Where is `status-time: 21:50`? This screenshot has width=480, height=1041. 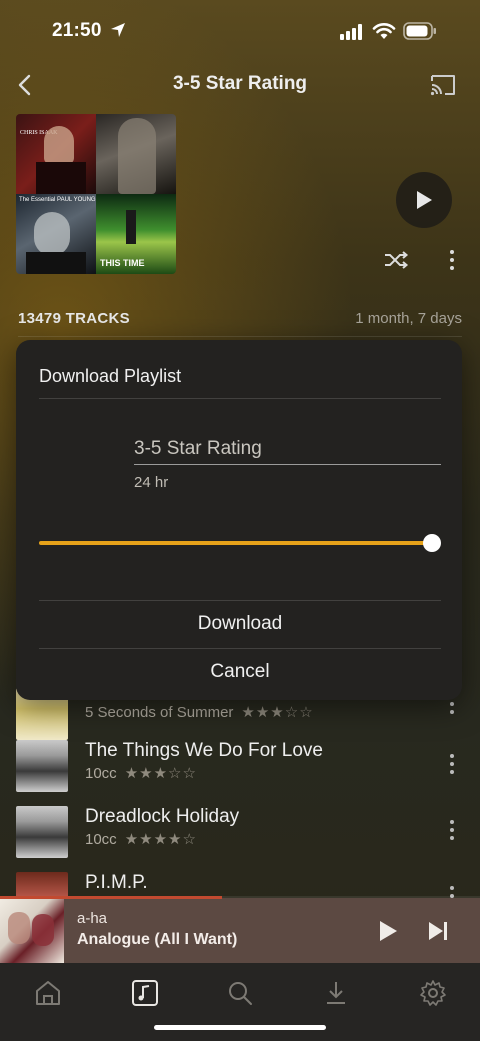
status-time: 21:50 is located at coordinates (77, 30).